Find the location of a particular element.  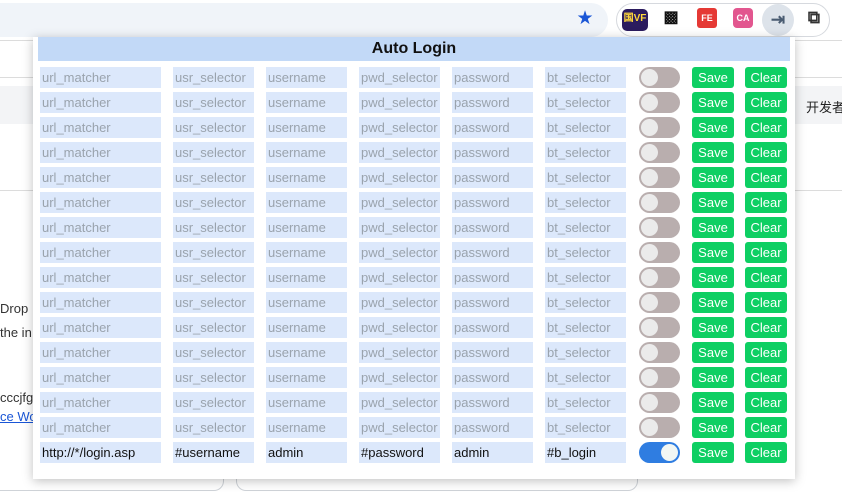

ca-extension-icon: CA is located at coordinates (743, 18).